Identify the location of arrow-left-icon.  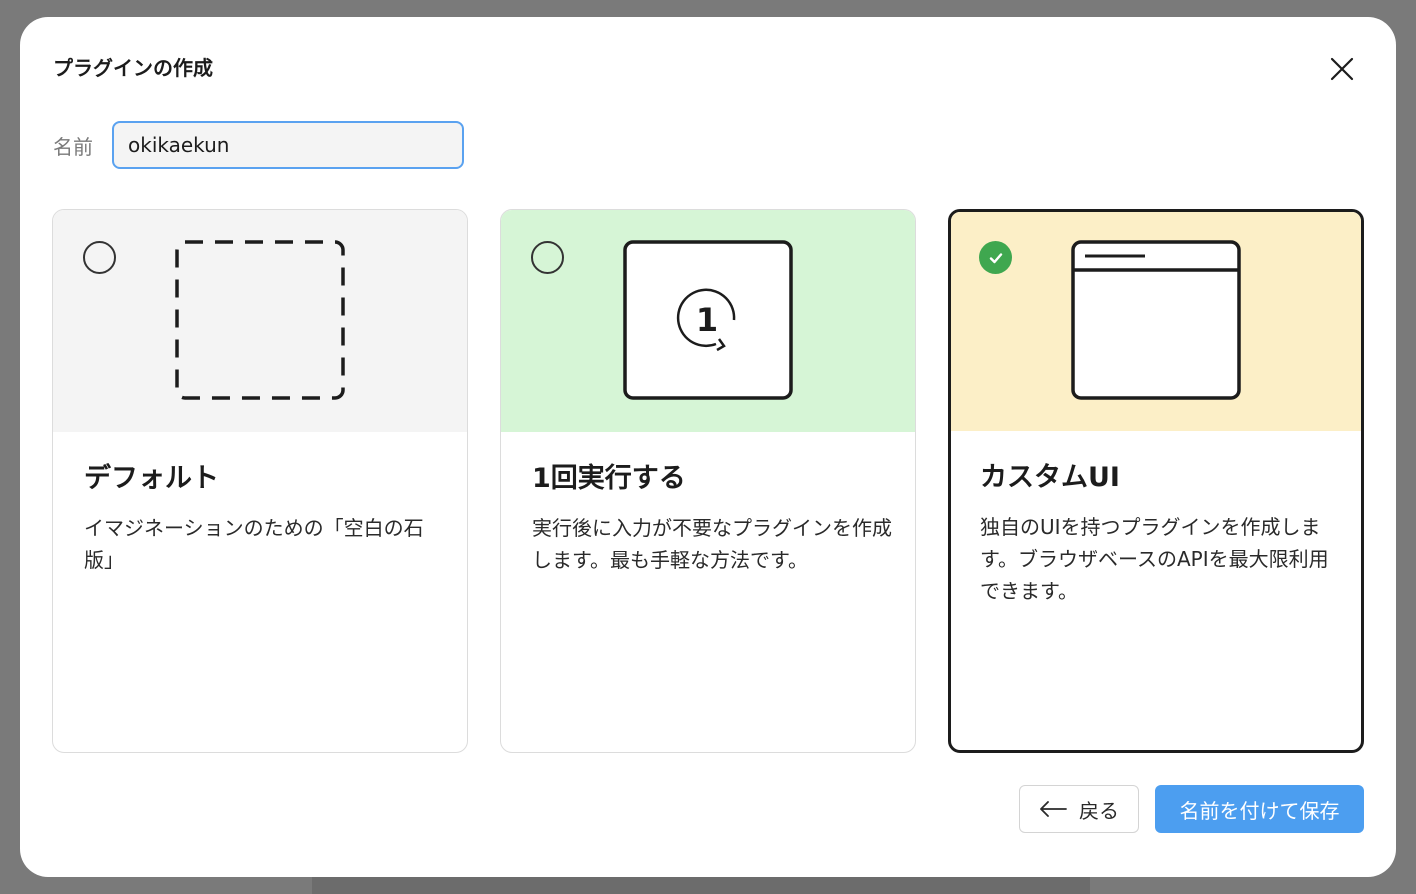
(1053, 809).